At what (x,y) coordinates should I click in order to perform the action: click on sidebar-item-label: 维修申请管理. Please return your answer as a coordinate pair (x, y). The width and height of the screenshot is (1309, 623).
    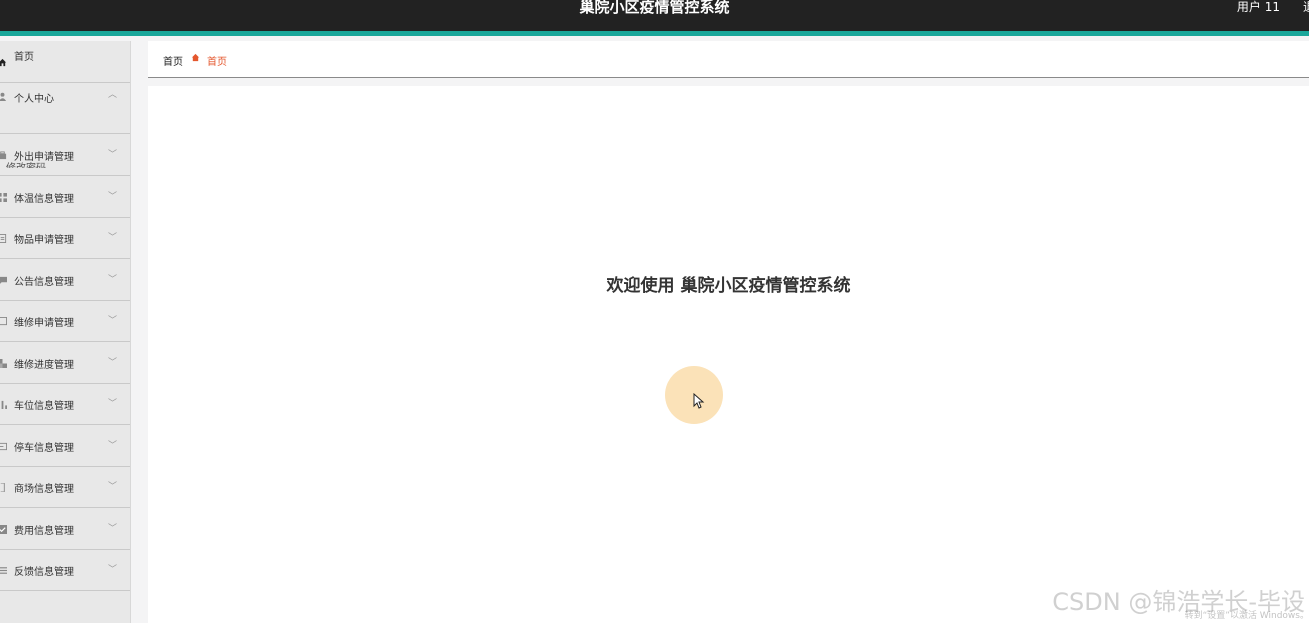
    Looking at the image, I should click on (44, 323).